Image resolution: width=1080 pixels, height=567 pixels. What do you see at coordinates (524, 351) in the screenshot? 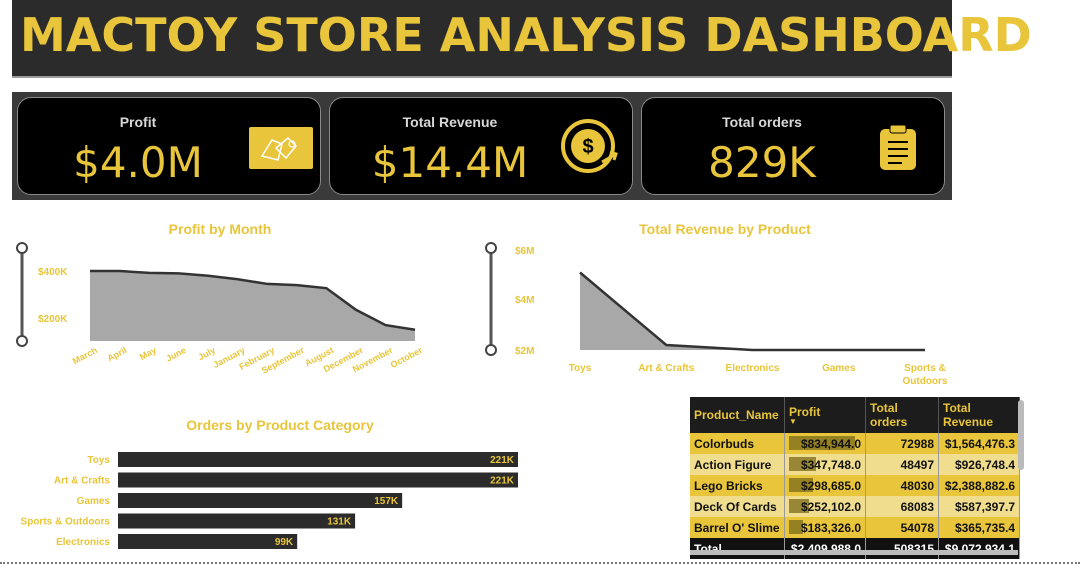
I see `y-tick-label: $2M` at bounding box center [524, 351].